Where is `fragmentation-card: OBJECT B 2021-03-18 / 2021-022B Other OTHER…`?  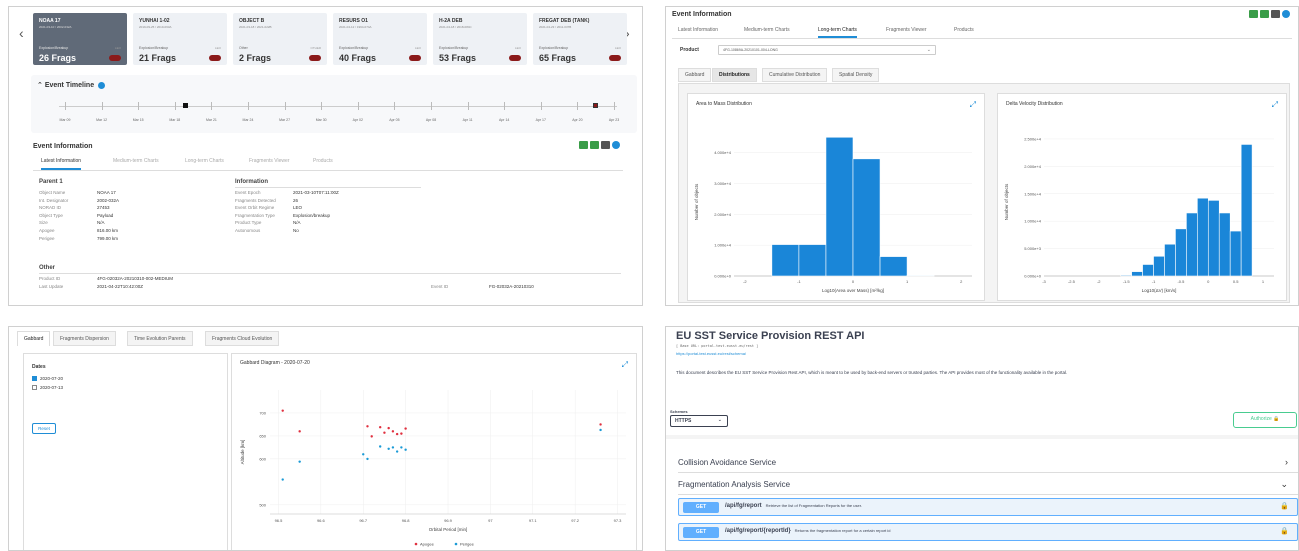 fragmentation-card: OBJECT B 2021-03-18 / 2021-022B Other OTHER… is located at coordinates (280, 39).